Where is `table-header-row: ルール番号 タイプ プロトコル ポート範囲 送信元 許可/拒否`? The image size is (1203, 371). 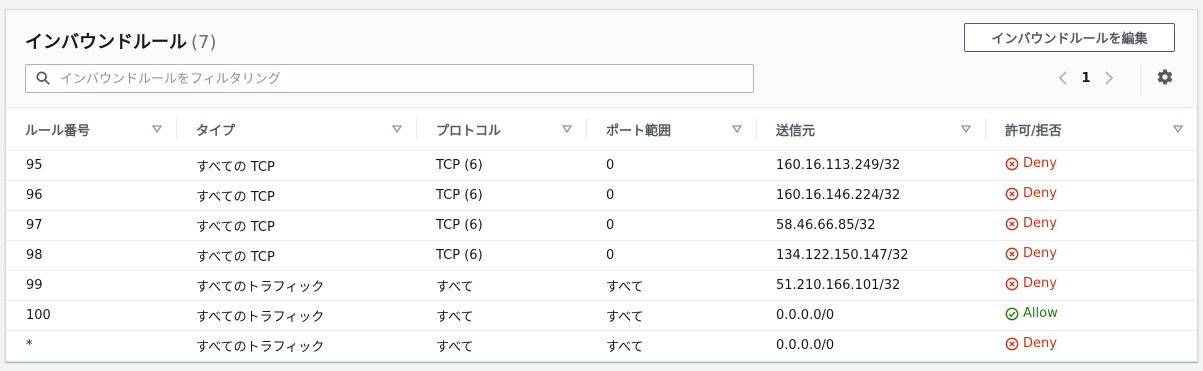
table-header-row: ルール番号 タイプ プロトコル ポート範囲 送信元 許可/拒否 is located at coordinates (601, 129).